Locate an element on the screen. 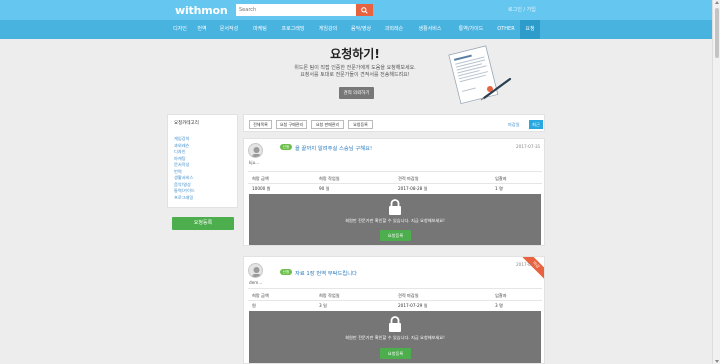 The width and height of the screenshot is (720, 364). request-deadline: 2017-08-28 일 is located at coordinates (413, 188).